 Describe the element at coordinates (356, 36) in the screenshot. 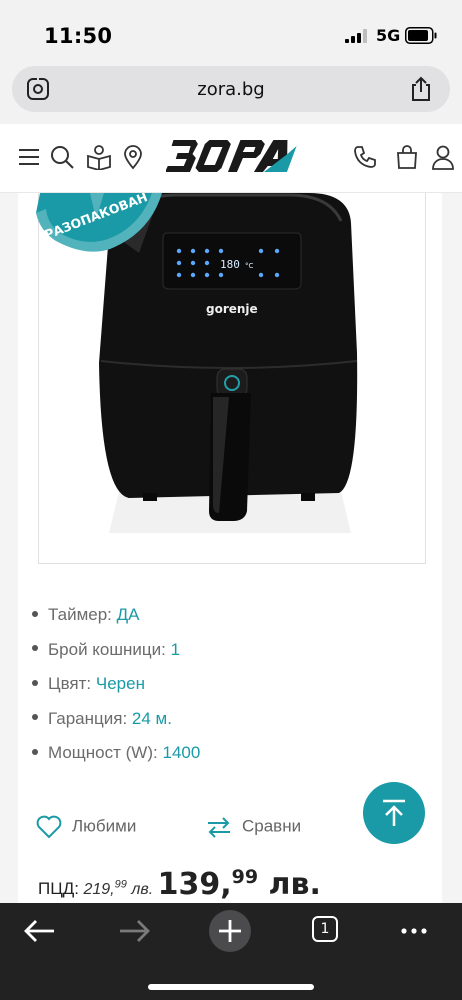

I see `signal-icon` at that location.